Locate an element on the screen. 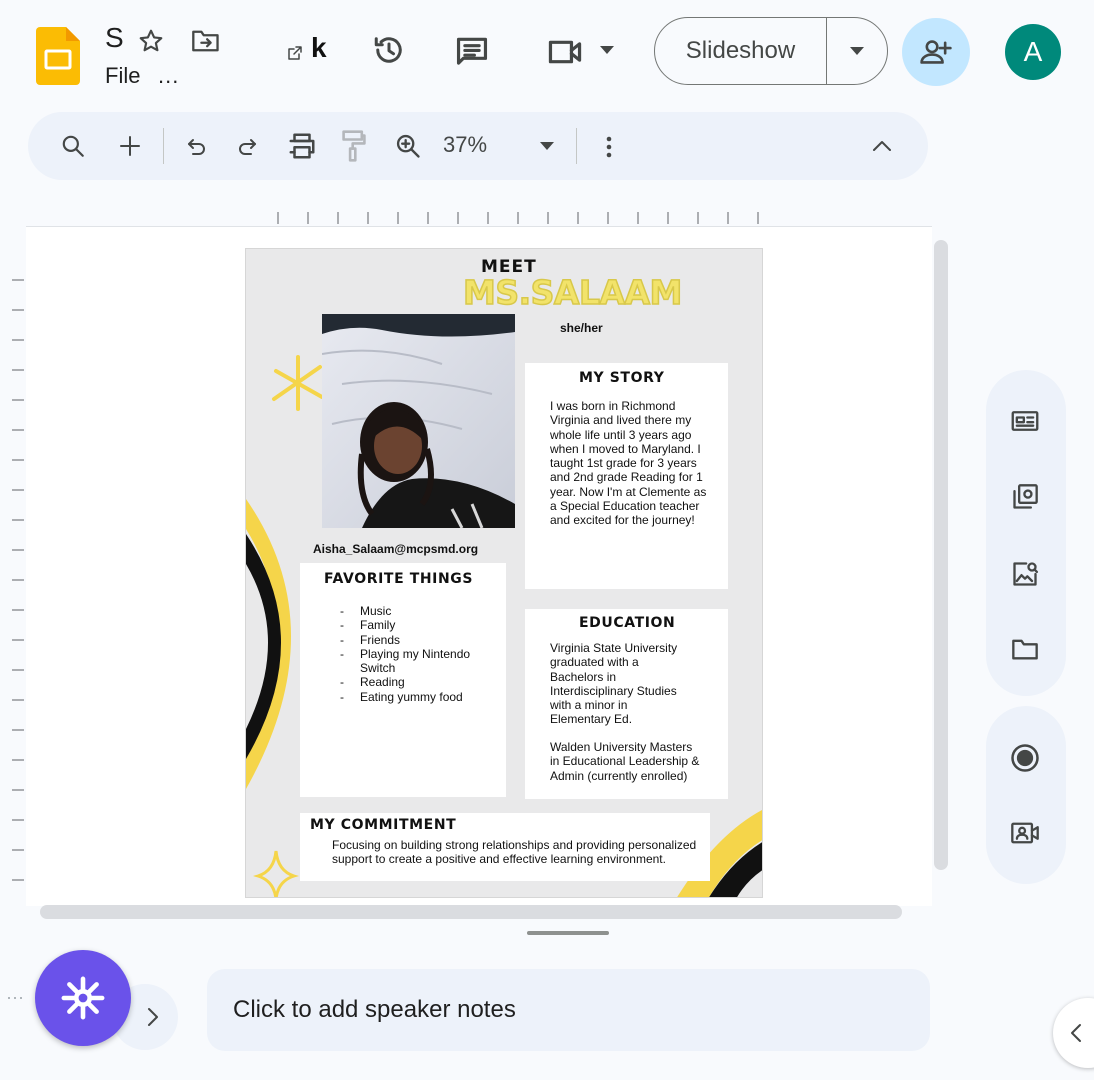 The width and height of the screenshot is (1094, 1080). slideshow-button-group: Slideshow is located at coordinates (771, 51).